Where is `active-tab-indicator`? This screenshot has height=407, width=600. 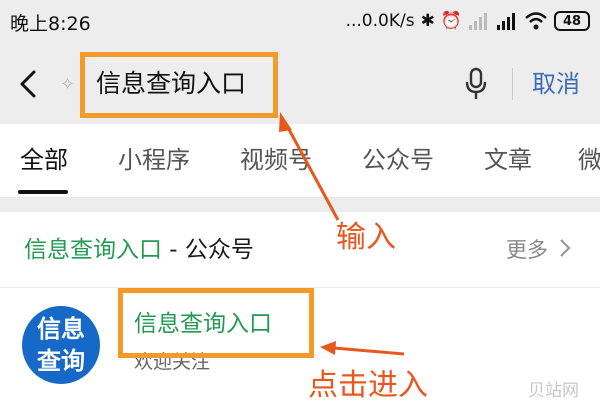 active-tab-indicator is located at coordinates (43, 192).